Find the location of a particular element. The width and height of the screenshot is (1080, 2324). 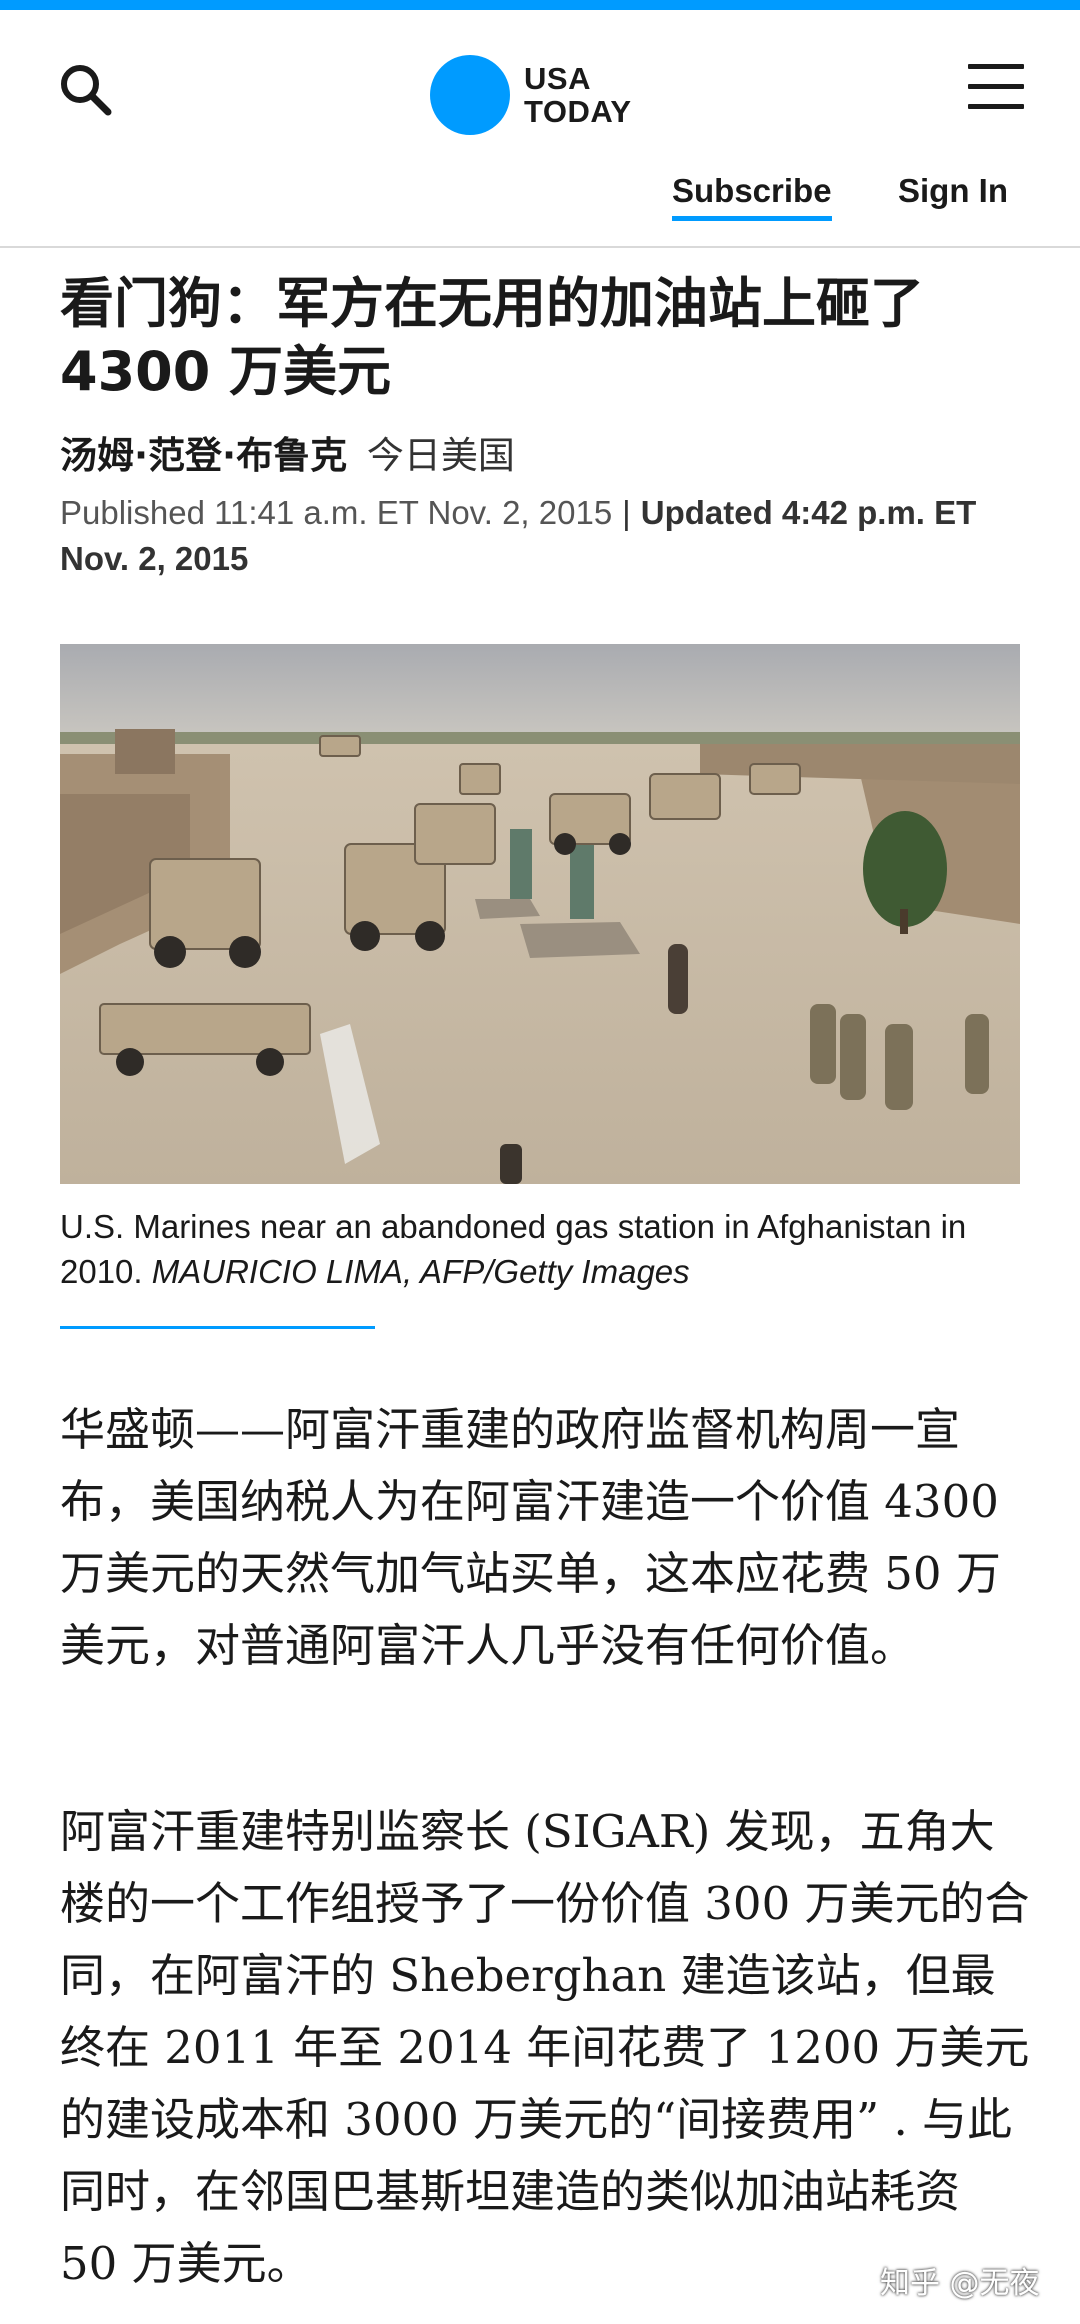

logo-circle is located at coordinates (470, 95).